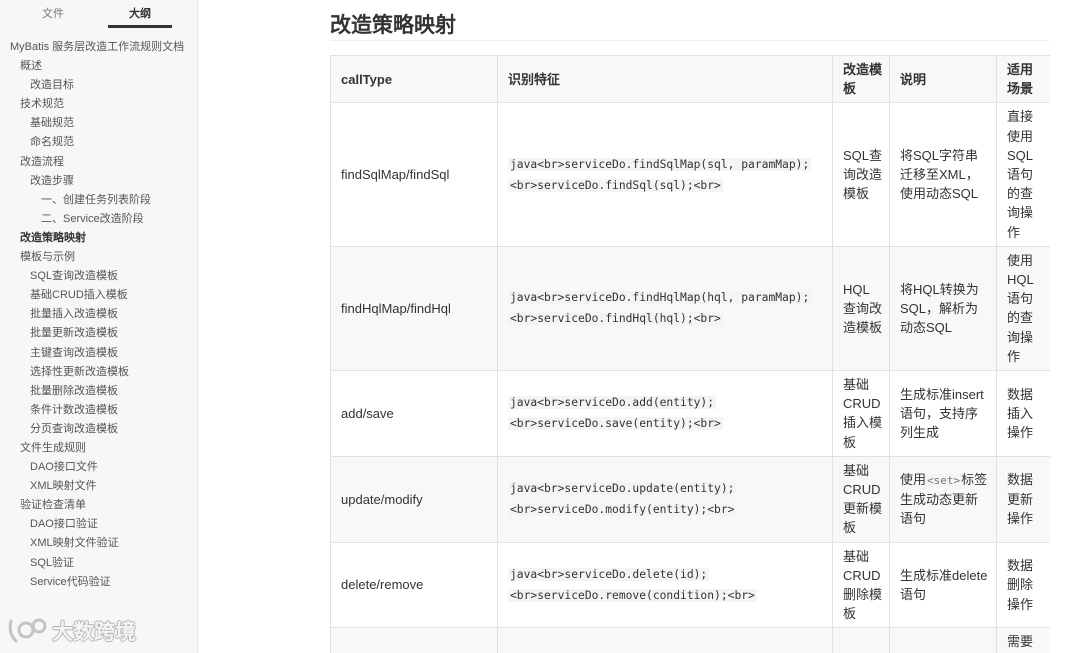 The width and height of the screenshot is (1080, 653). I want to click on outline-item: 模板与示例, so click(98, 257).